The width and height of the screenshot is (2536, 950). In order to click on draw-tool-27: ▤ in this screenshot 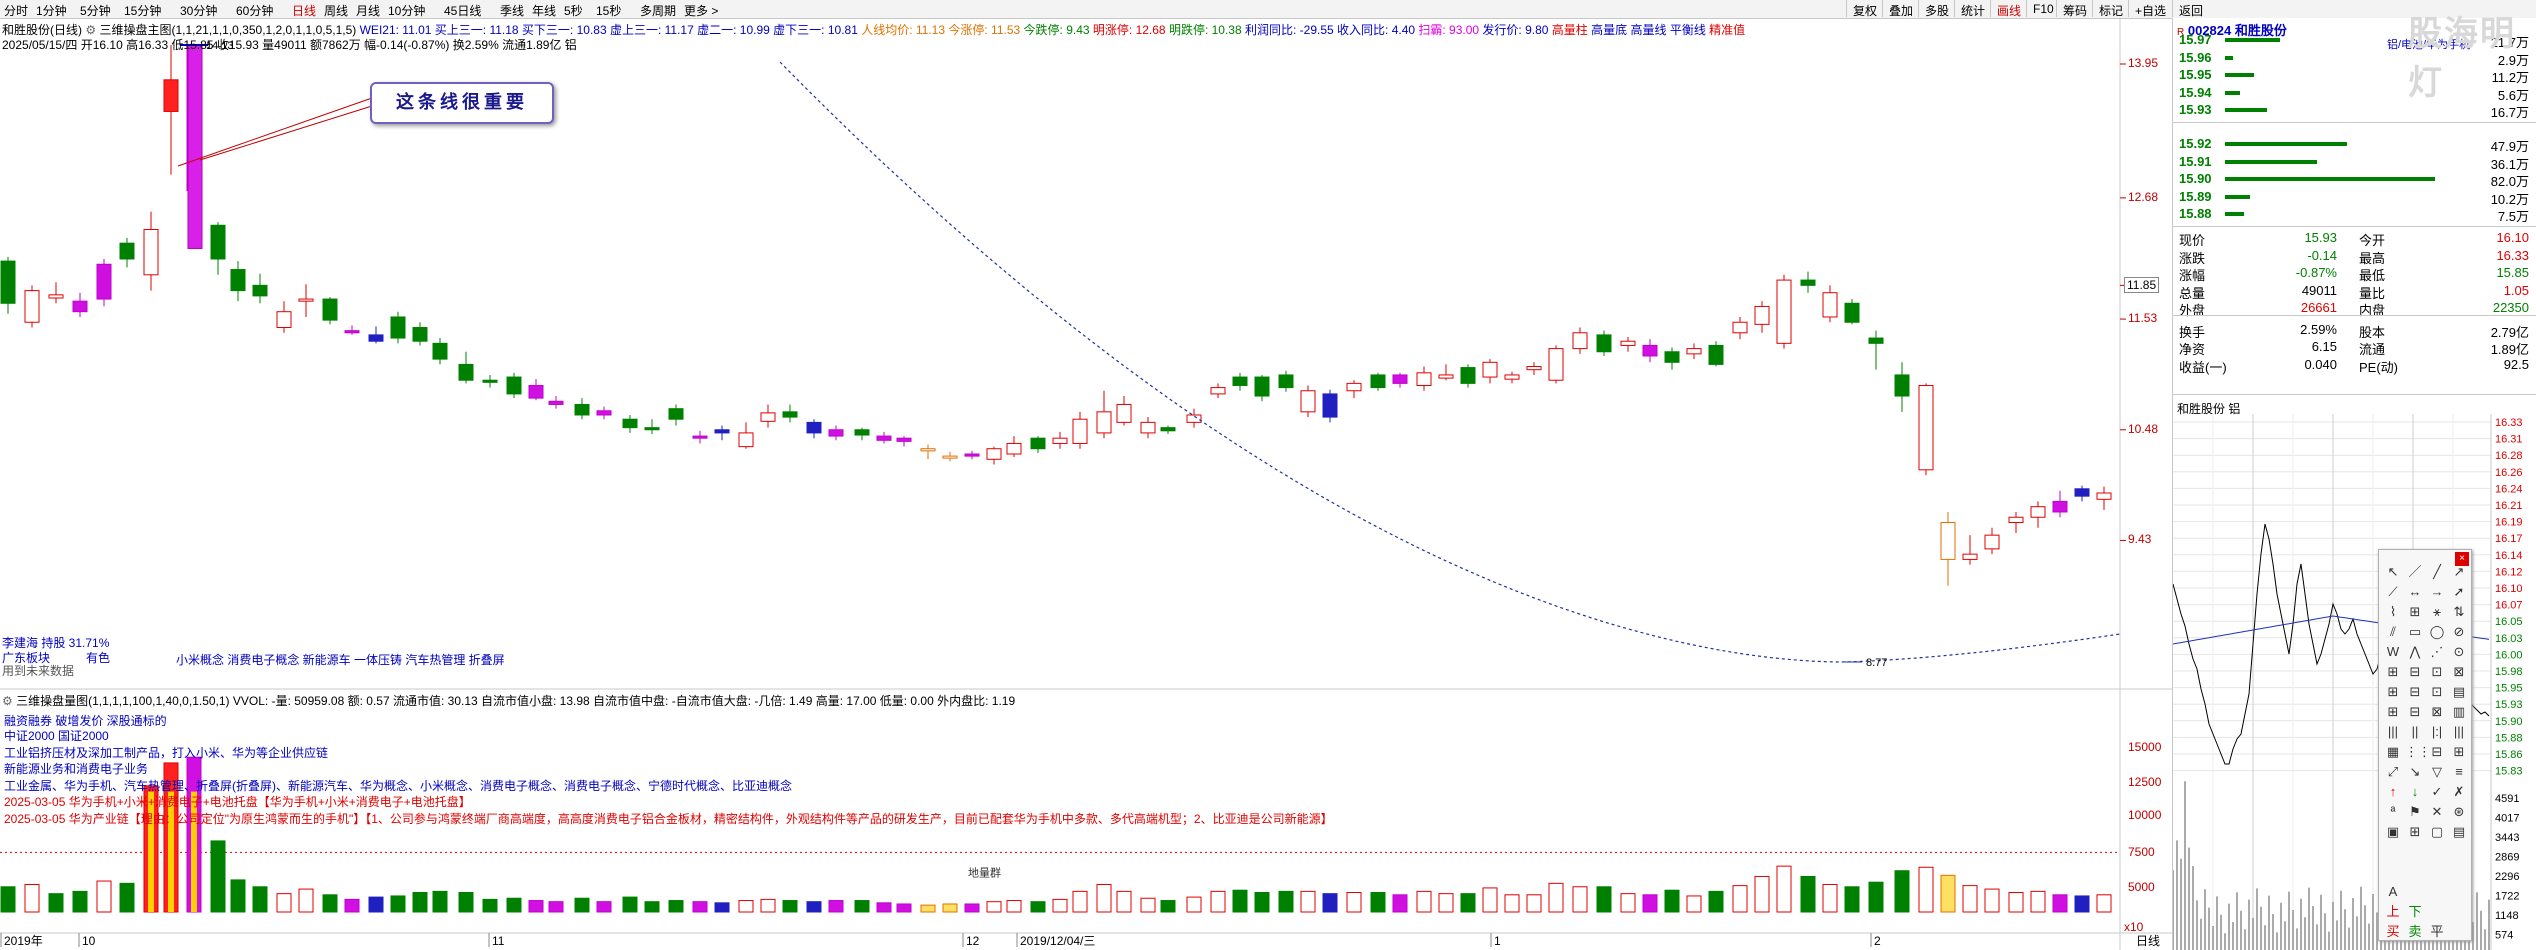, I will do `click(2459, 692)`.